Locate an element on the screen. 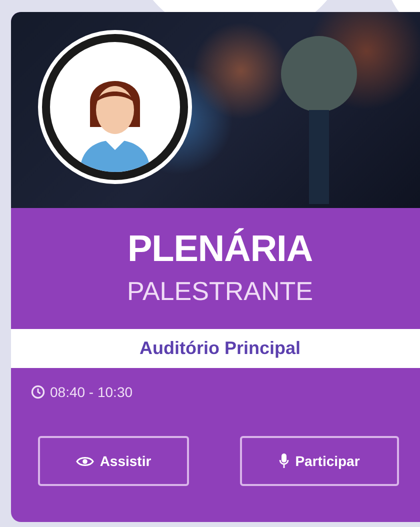 The image size is (420, 527). watch-button: Assistir is located at coordinates (113, 461).